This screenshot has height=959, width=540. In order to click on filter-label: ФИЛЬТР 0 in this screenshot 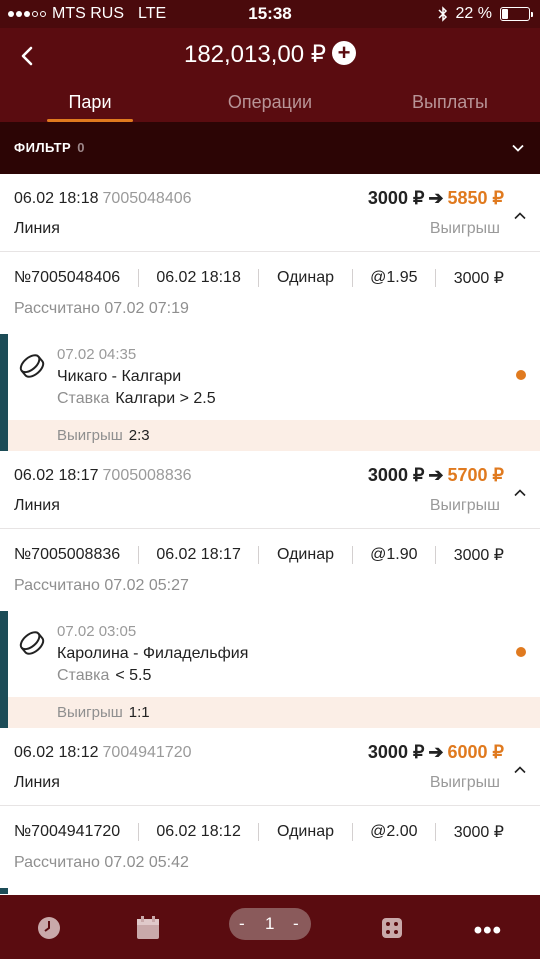, I will do `click(49, 147)`.